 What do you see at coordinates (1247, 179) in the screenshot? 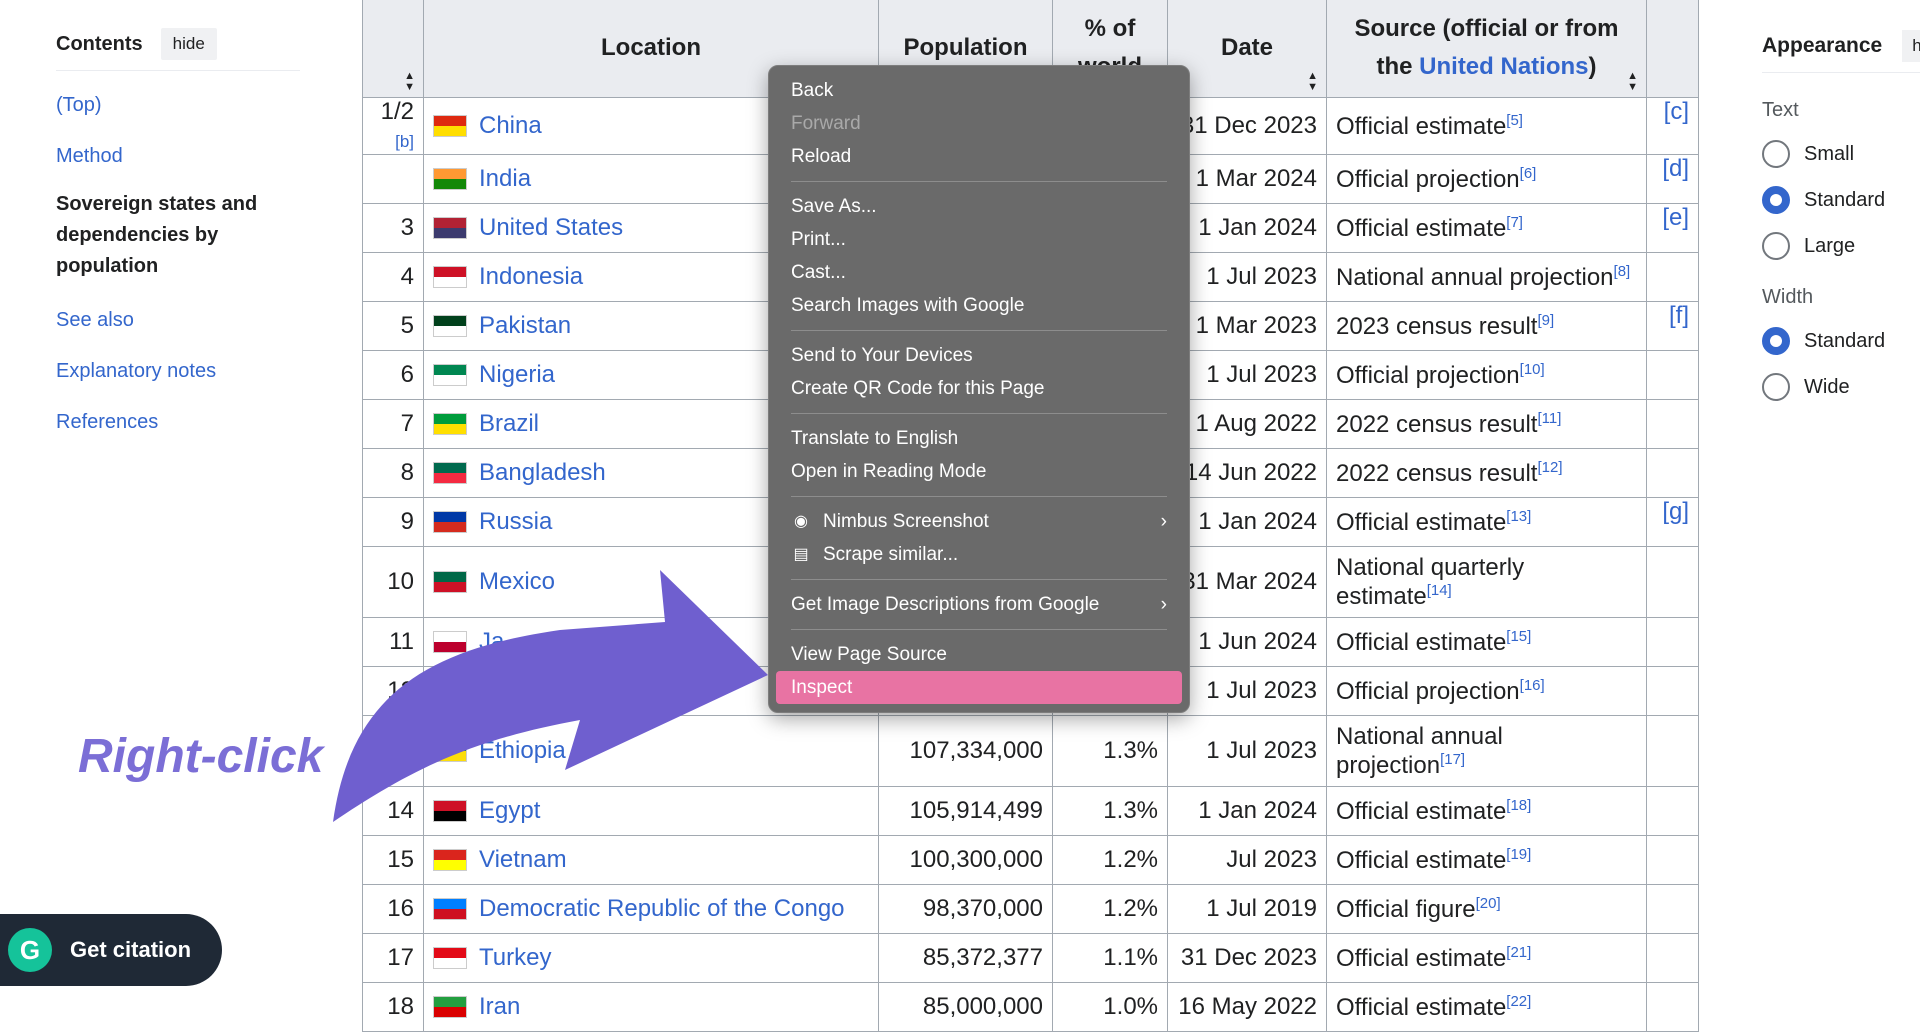
I see `date-cell: 1 Mar 2024` at bounding box center [1247, 179].